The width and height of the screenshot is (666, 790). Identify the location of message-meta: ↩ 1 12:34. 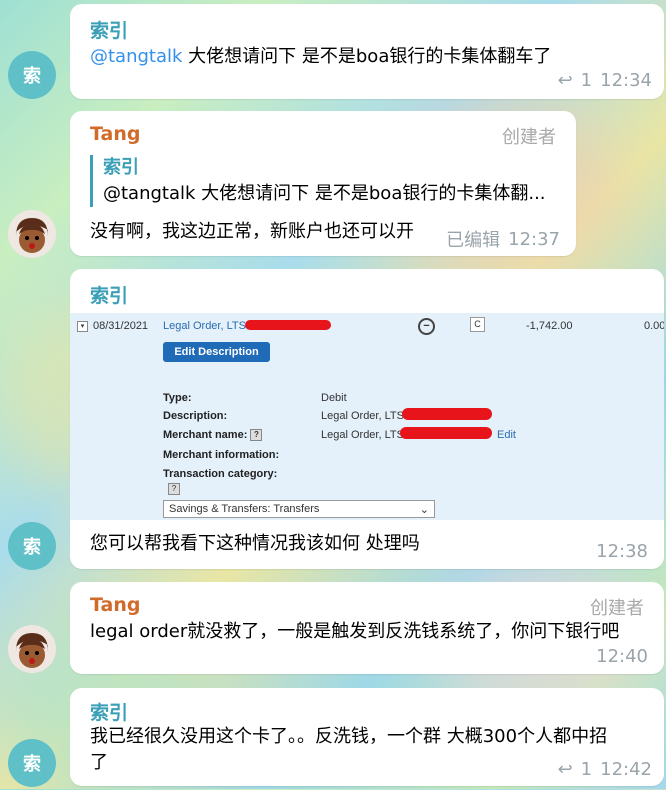
(605, 80).